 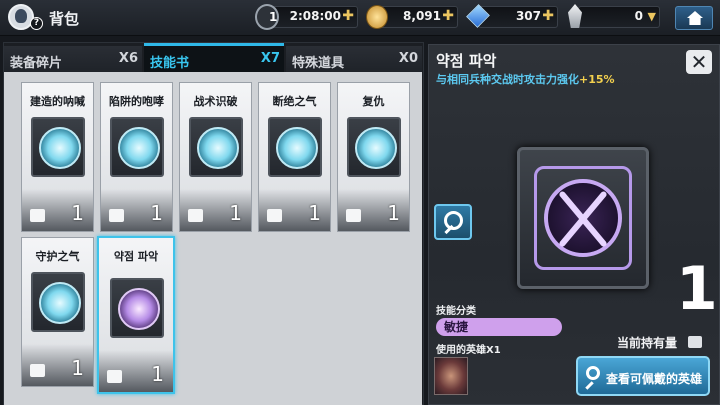 What do you see at coordinates (348, 16) in the screenshot?
I see `timer-plus-icon: ✚` at bounding box center [348, 16].